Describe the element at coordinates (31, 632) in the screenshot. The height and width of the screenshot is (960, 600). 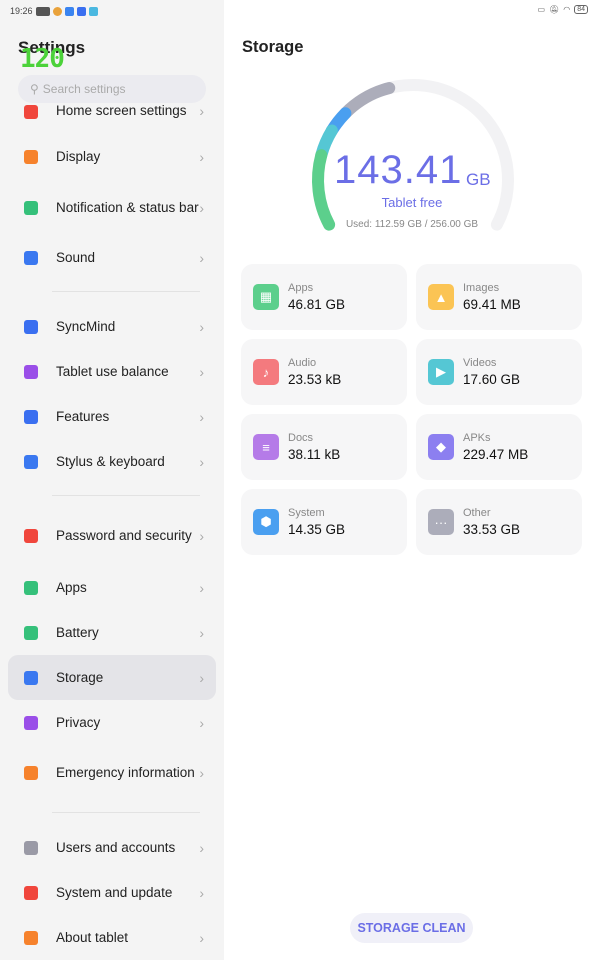
I see `battery-icon` at that location.